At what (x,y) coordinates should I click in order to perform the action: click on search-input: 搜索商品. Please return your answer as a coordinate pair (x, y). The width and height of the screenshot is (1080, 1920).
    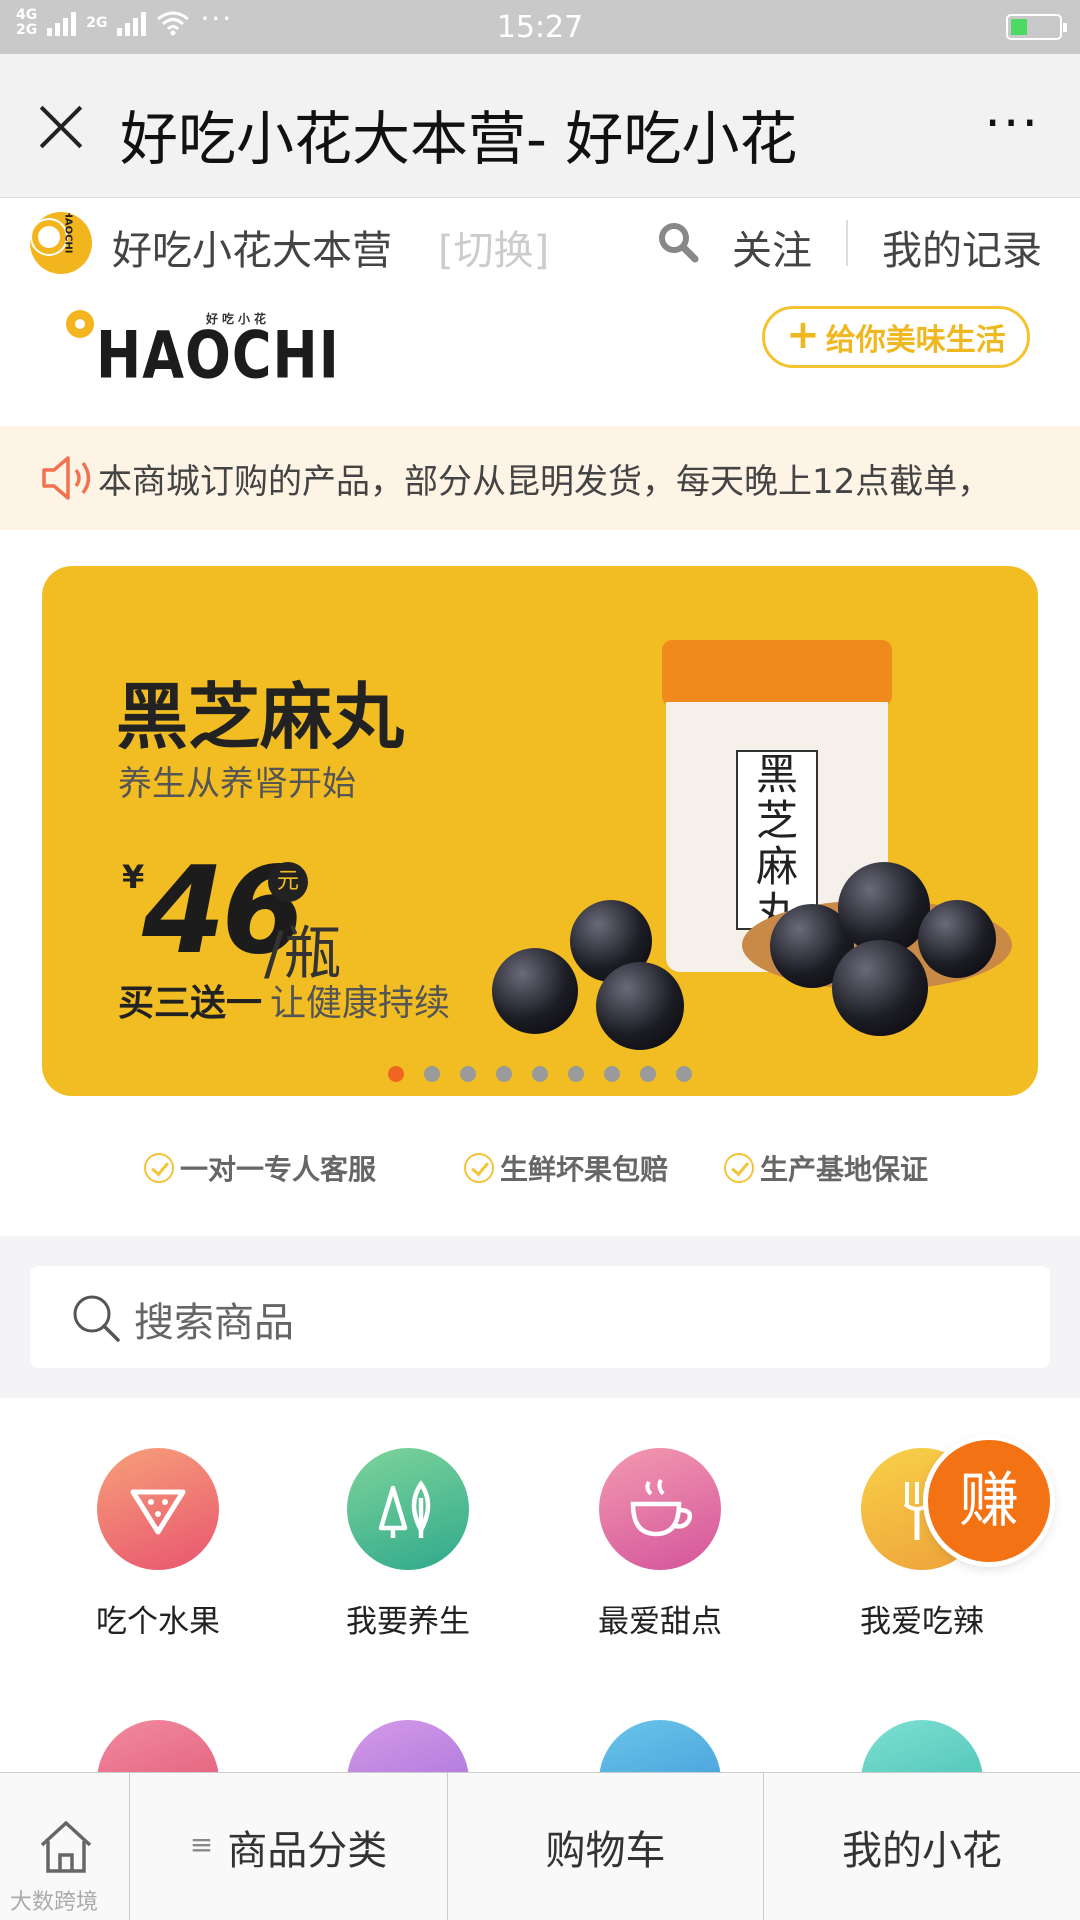
    Looking at the image, I should click on (540, 1317).